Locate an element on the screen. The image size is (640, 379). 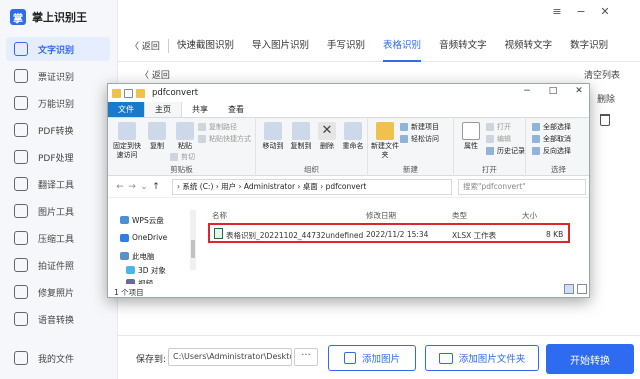
sidebar-item-my-files: 我的文件 is located at coordinates (58, 358).